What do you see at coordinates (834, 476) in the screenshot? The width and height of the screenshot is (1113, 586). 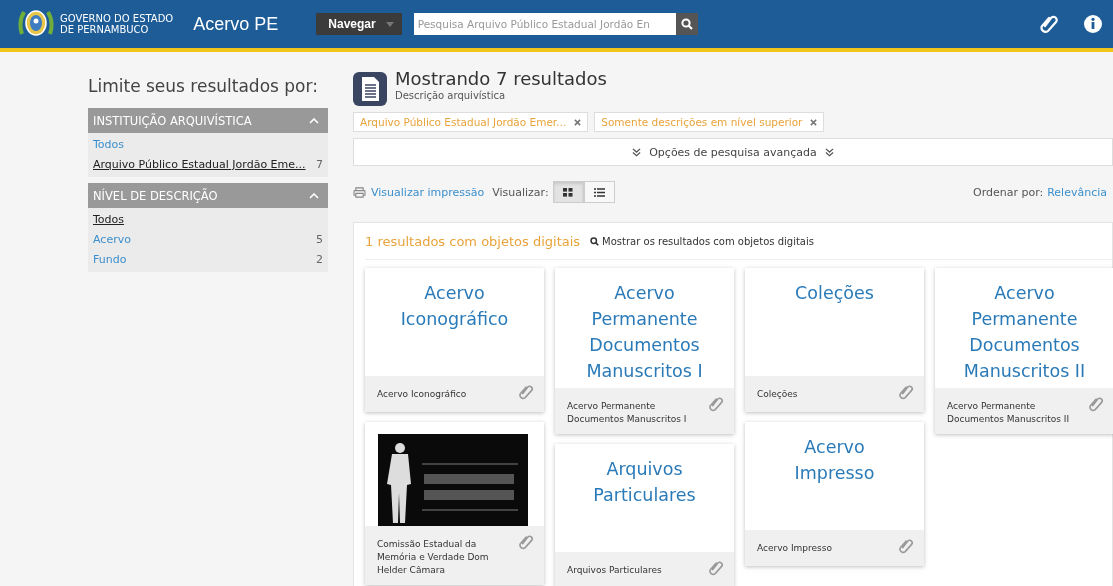 I see `card-title: Acervo Impresso` at bounding box center [834, 476].